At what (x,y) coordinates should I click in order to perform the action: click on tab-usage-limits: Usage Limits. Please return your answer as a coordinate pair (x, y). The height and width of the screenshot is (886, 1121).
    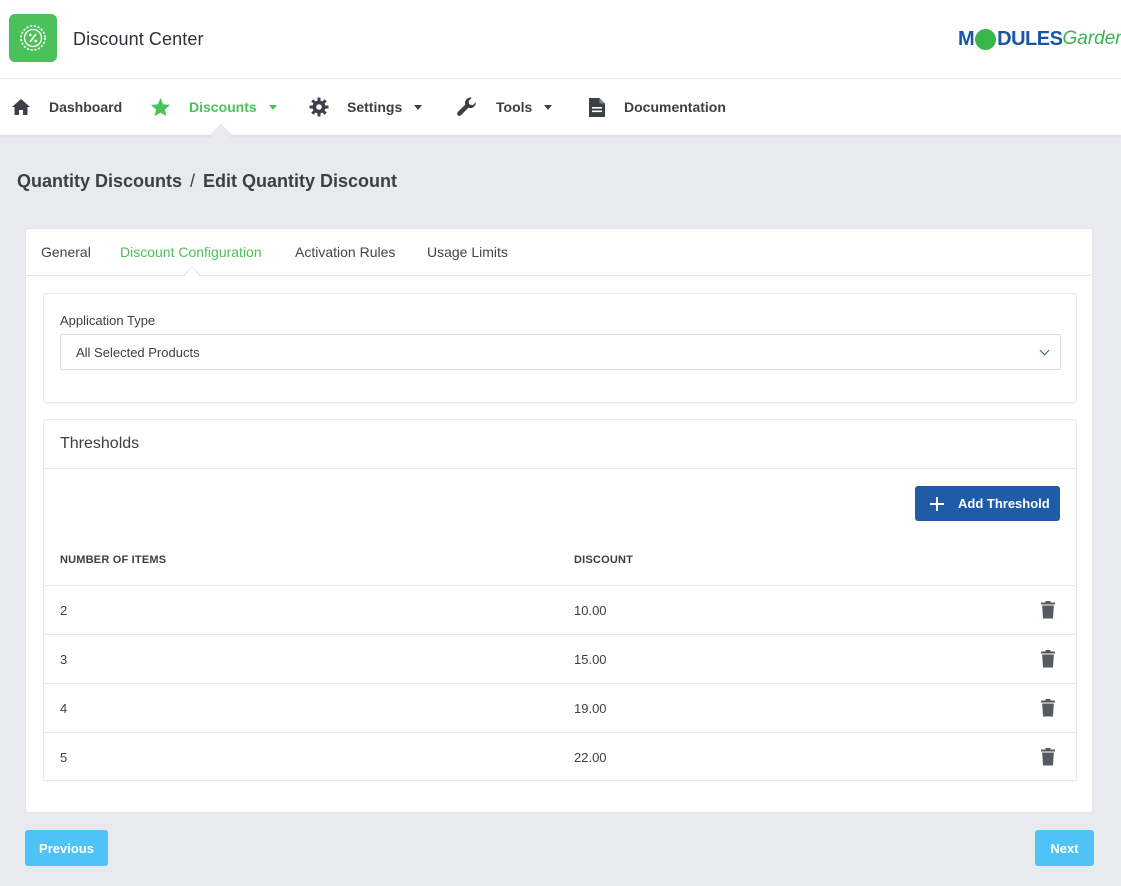
    Looking at the image, I should click on (467, 252).